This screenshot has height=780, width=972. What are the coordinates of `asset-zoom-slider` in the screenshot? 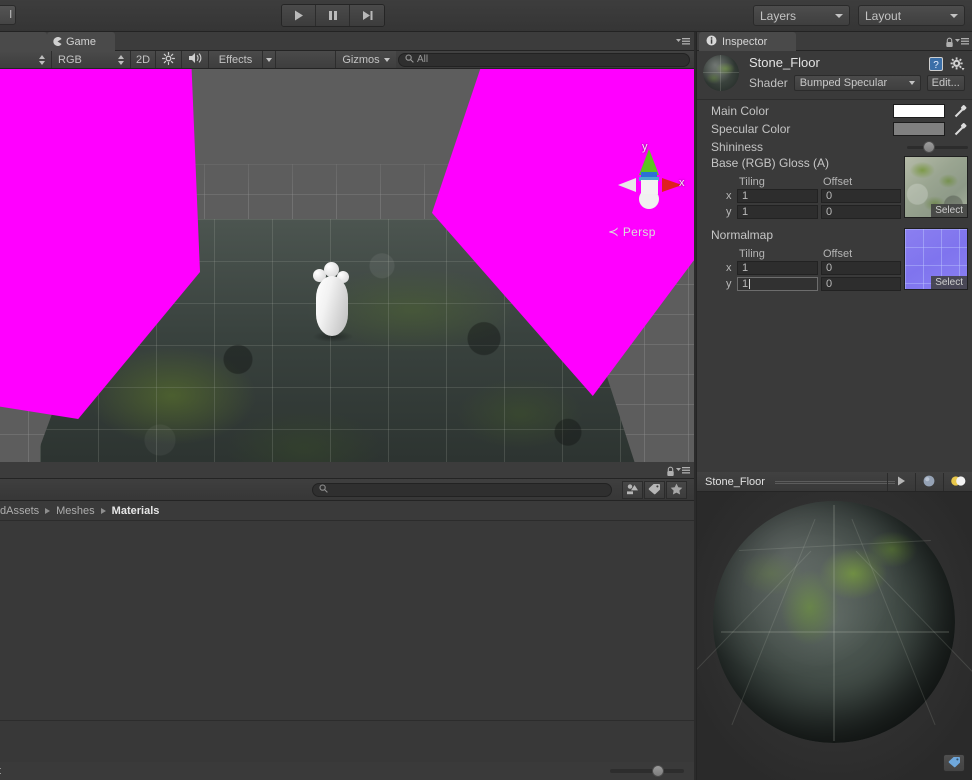 It's located at (647, 771).